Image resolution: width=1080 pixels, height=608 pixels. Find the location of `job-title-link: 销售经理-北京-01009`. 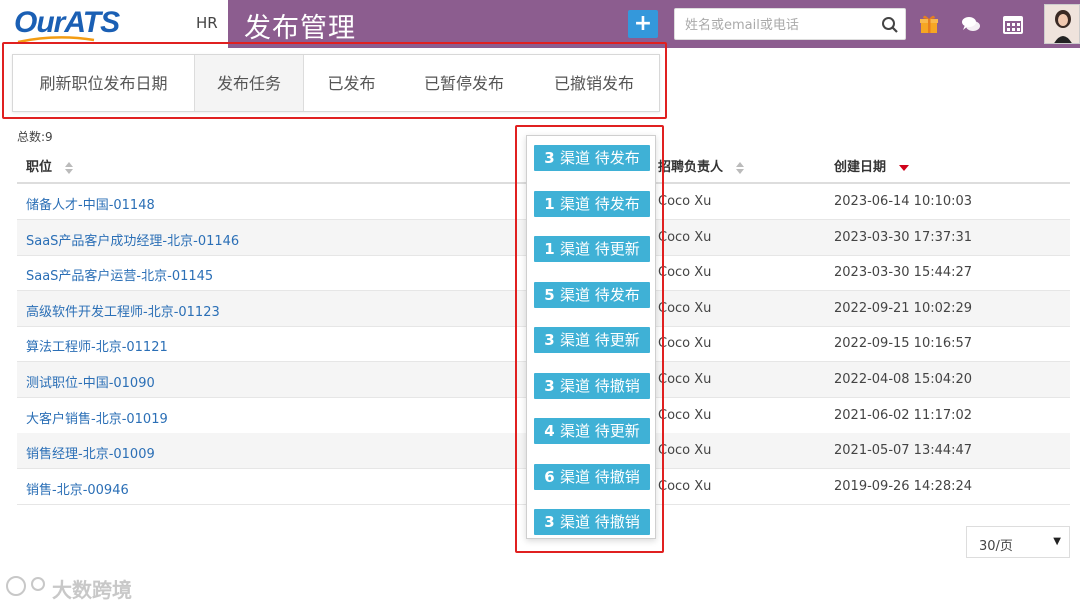

job-title-link: 销售经理-北京-01009 is located at coordinates (90, 452).